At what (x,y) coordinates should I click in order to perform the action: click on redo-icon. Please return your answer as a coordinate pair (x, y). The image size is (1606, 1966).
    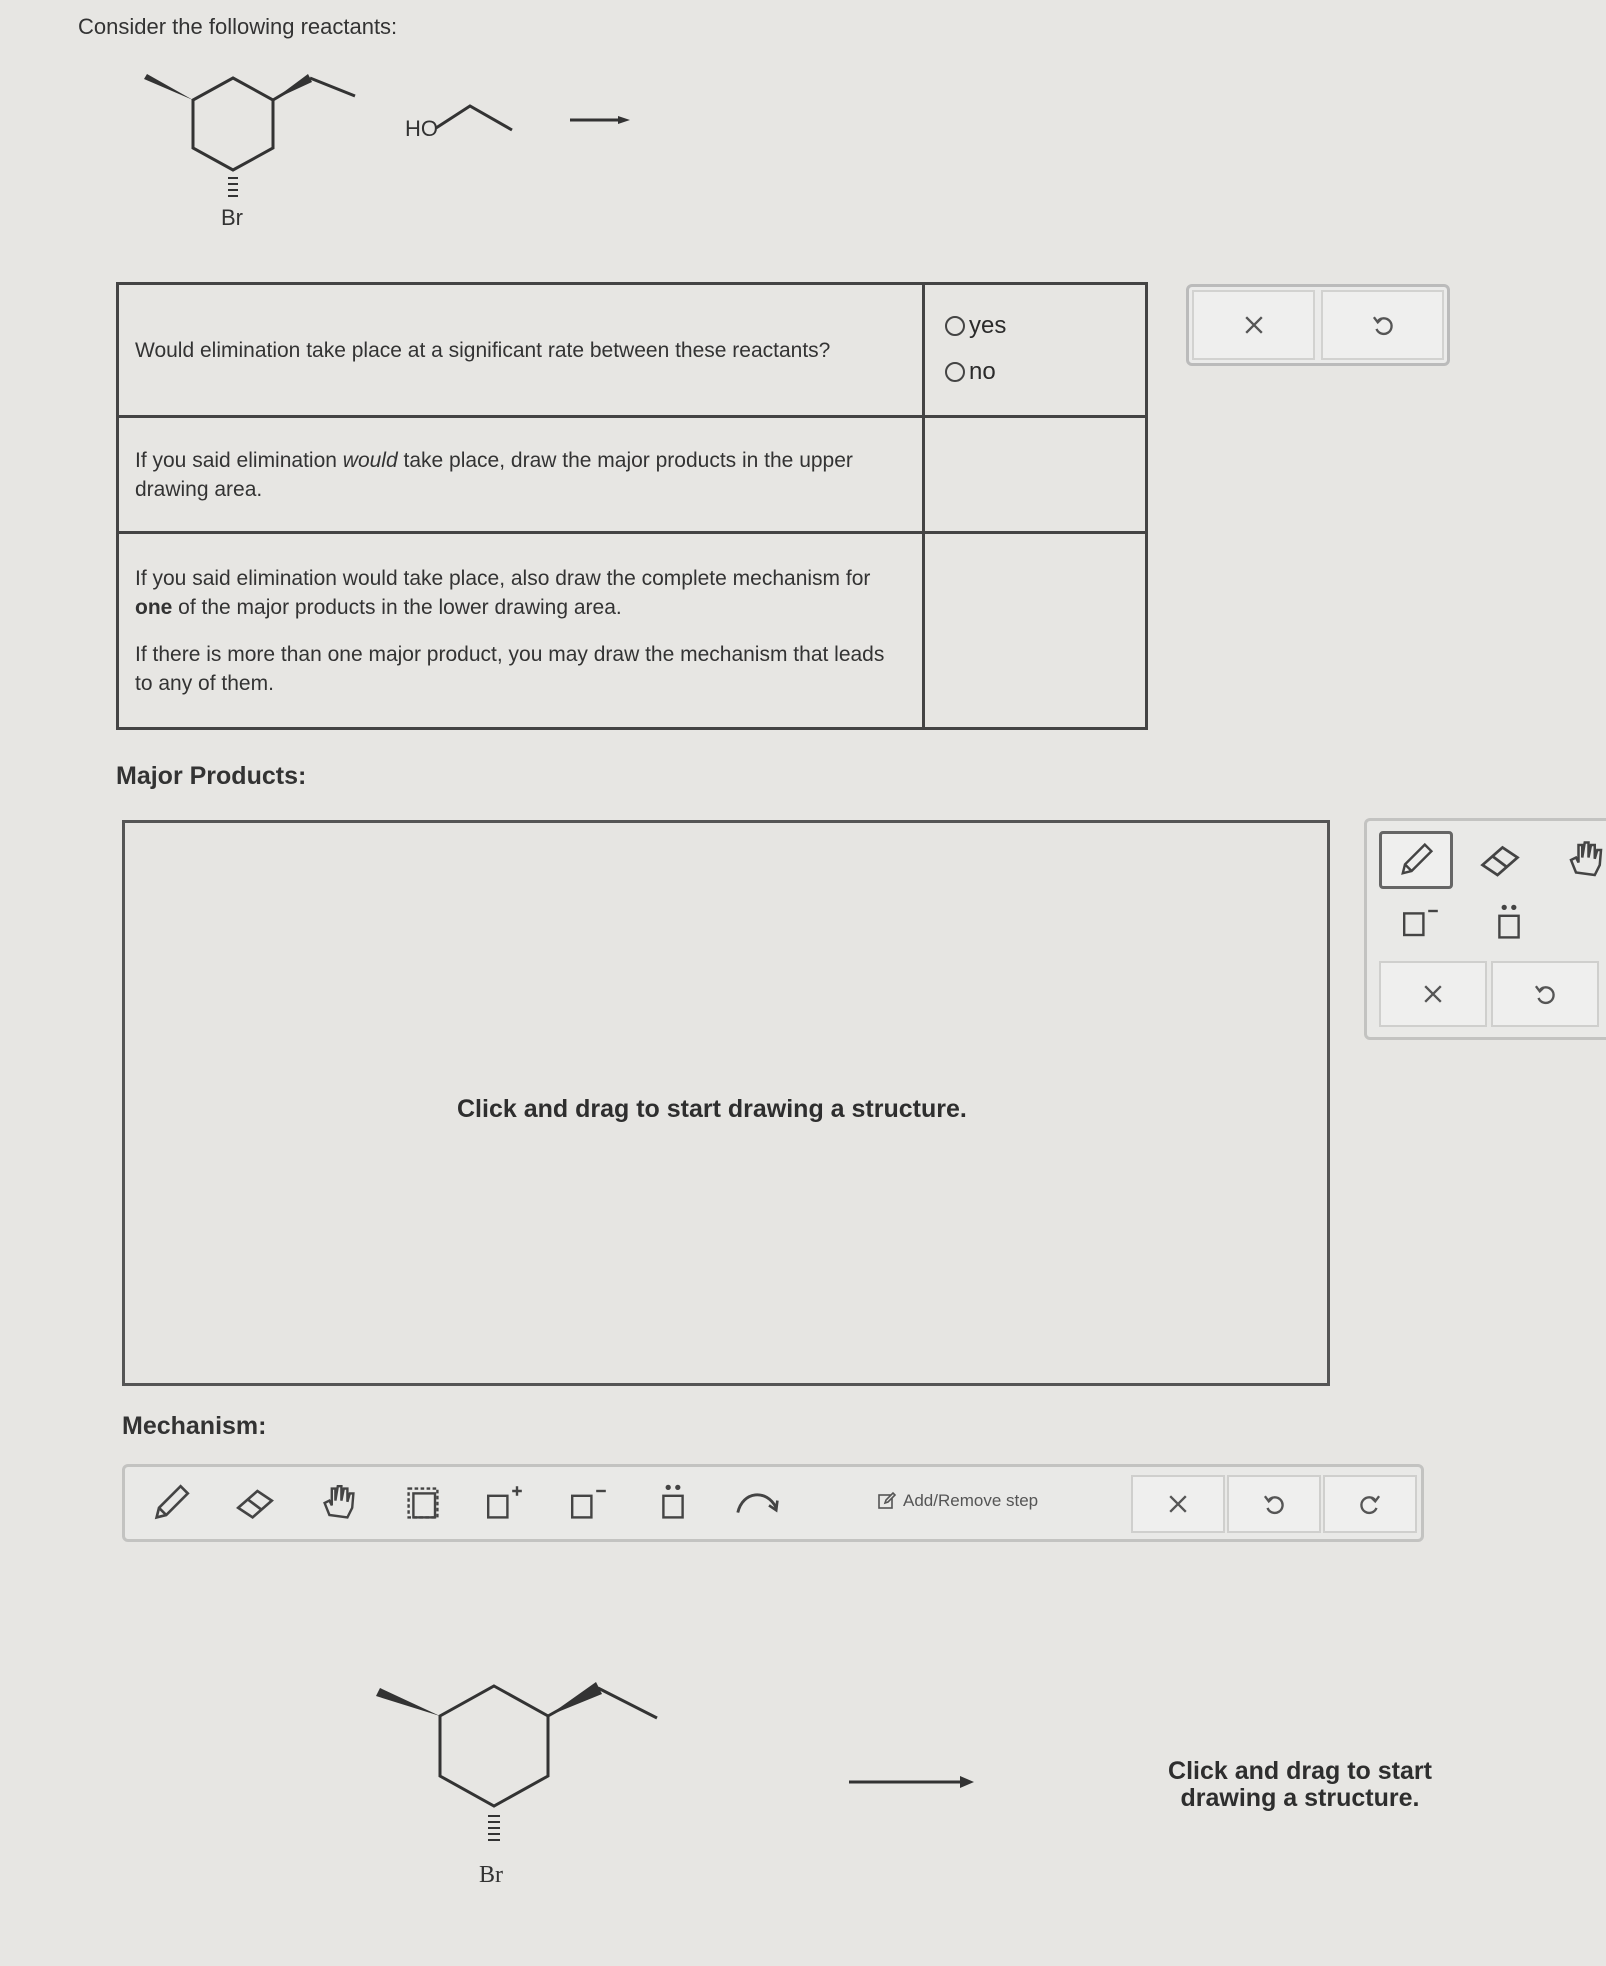
    Looking at the image, I should click on (1370, 1505).